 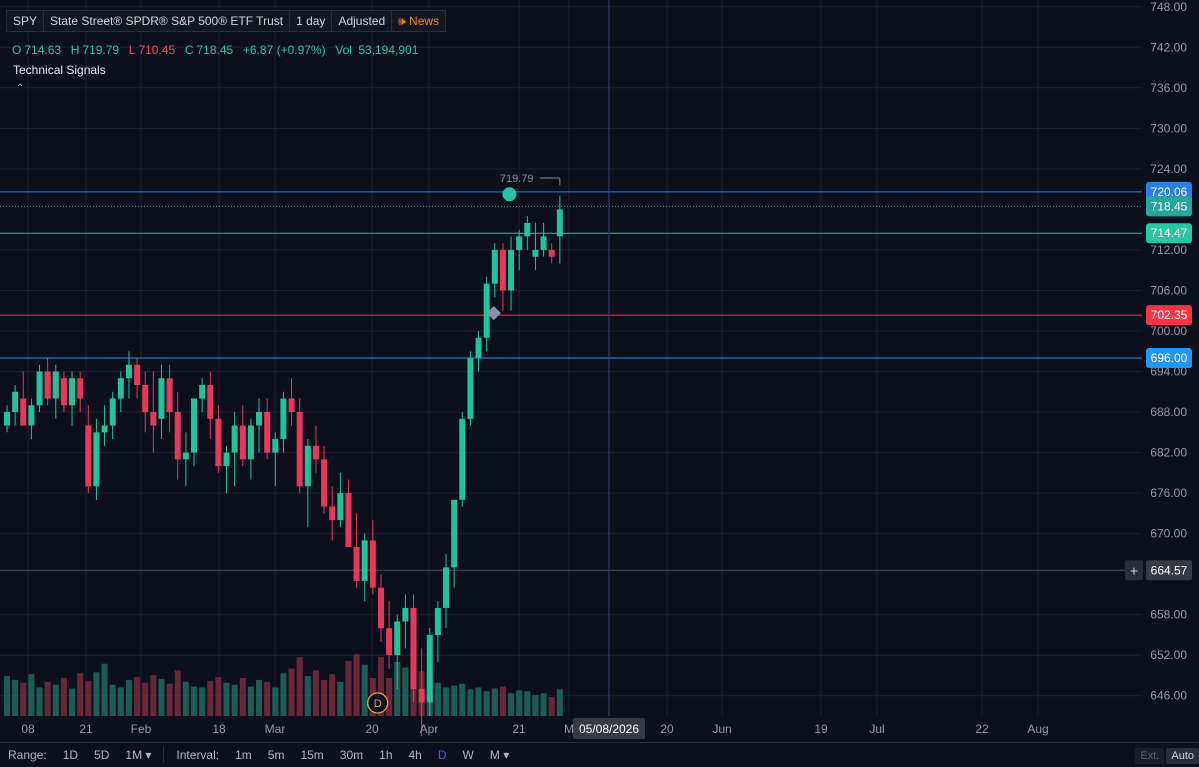 What do you see at coordinates (138, 755) in the screenshot?
I see `range-1m: 1M ▾` at bounding box center [138, 755].